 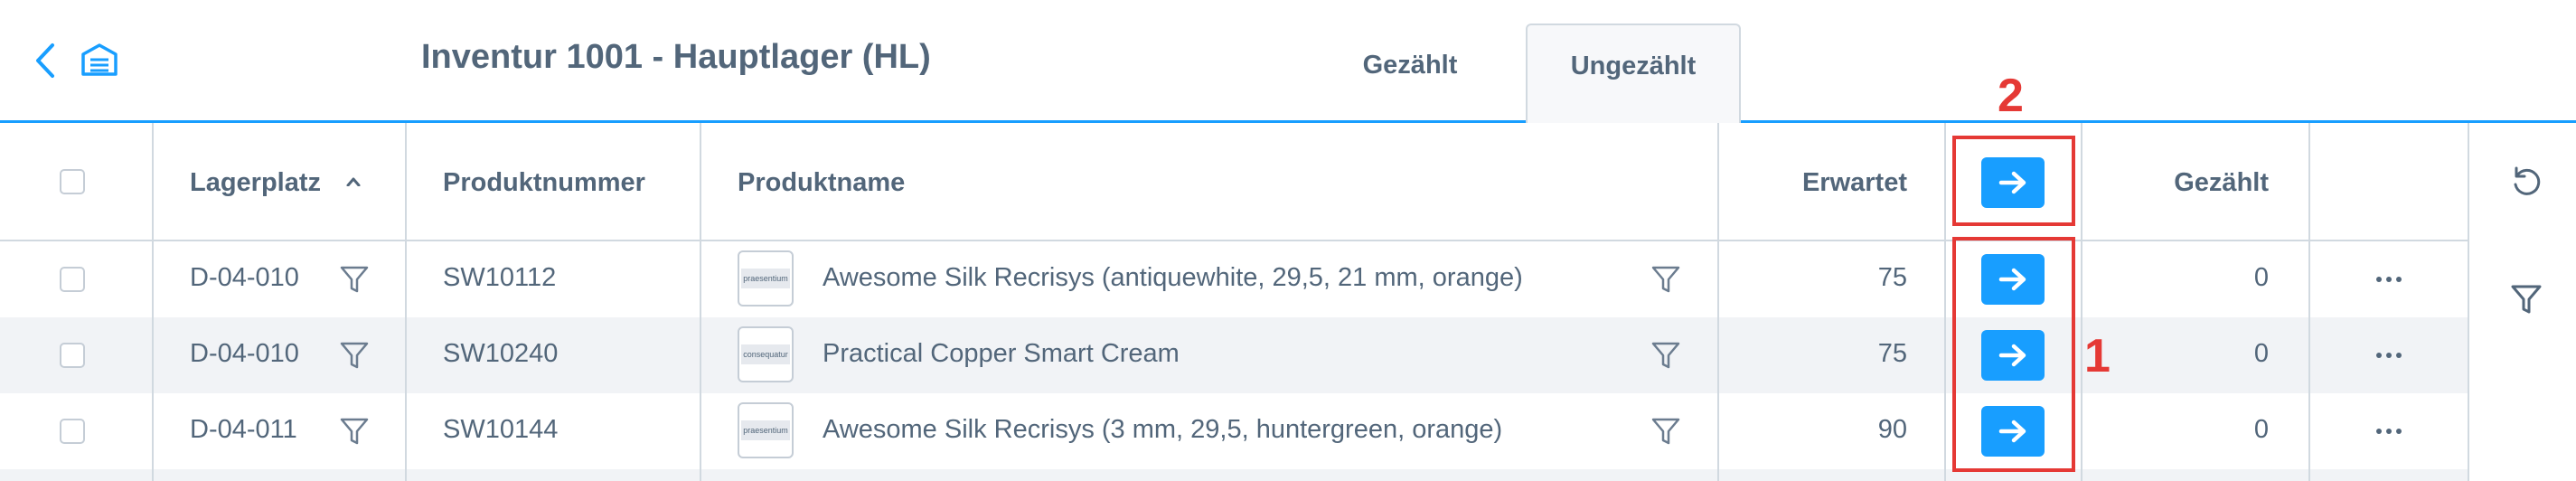 What do you see at coordinates (544, 183) in the screenshot?
I see `column-header-product-number: Produktnummer` at bounding box center [544, 183].